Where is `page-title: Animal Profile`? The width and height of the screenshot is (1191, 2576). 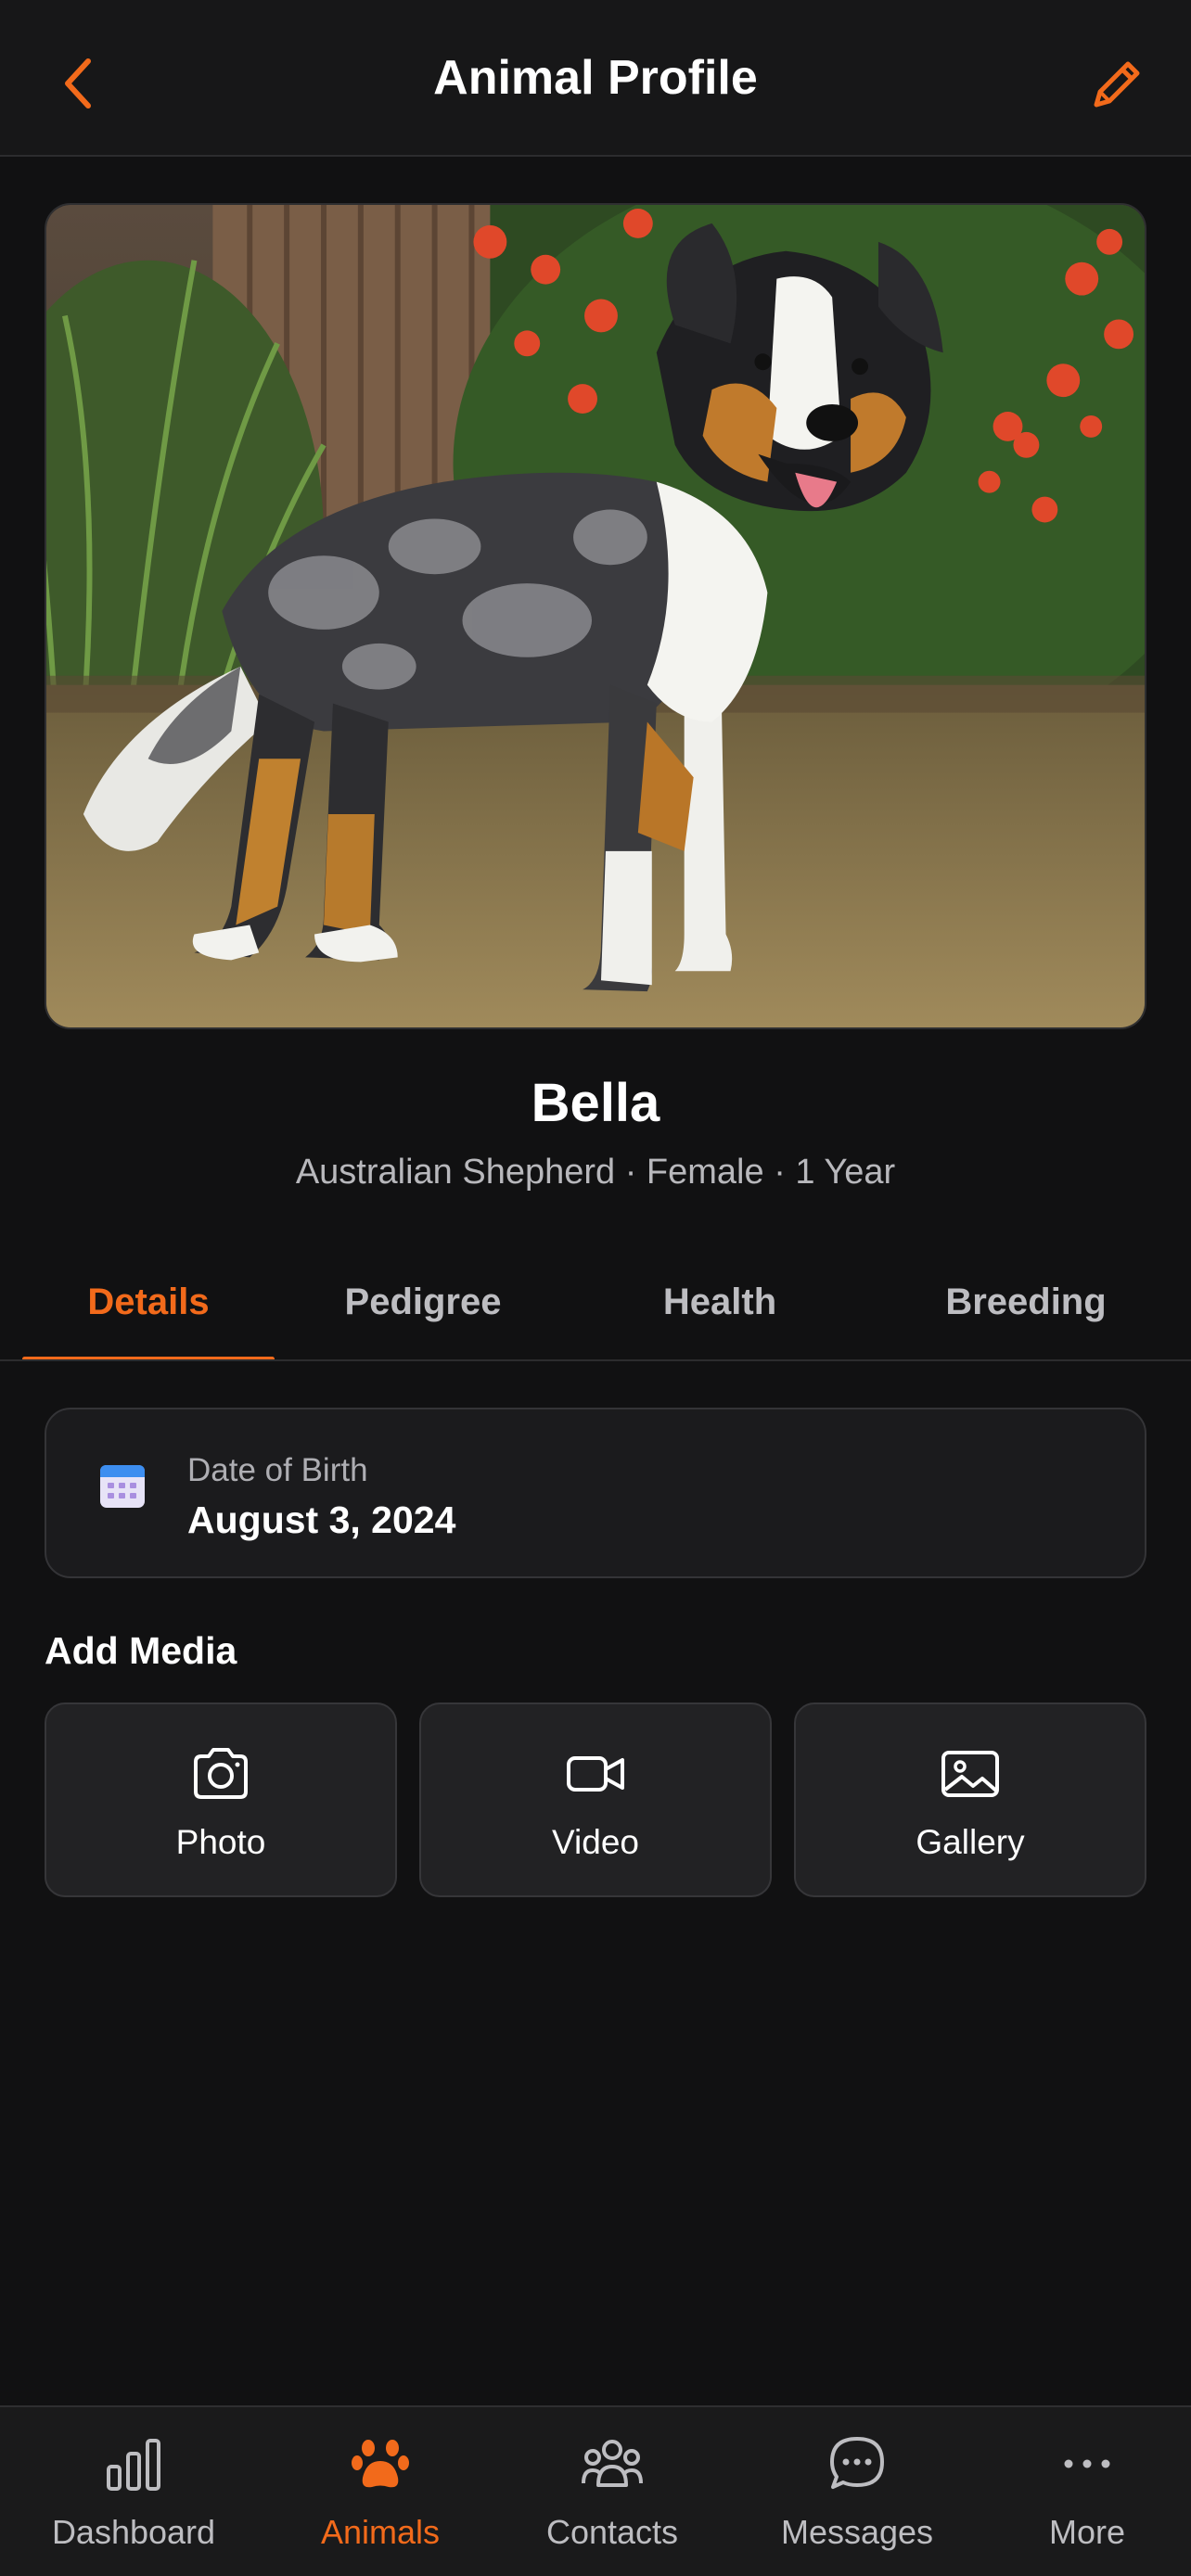
page-title: Animal Profile is located at coordinates (595, 78).